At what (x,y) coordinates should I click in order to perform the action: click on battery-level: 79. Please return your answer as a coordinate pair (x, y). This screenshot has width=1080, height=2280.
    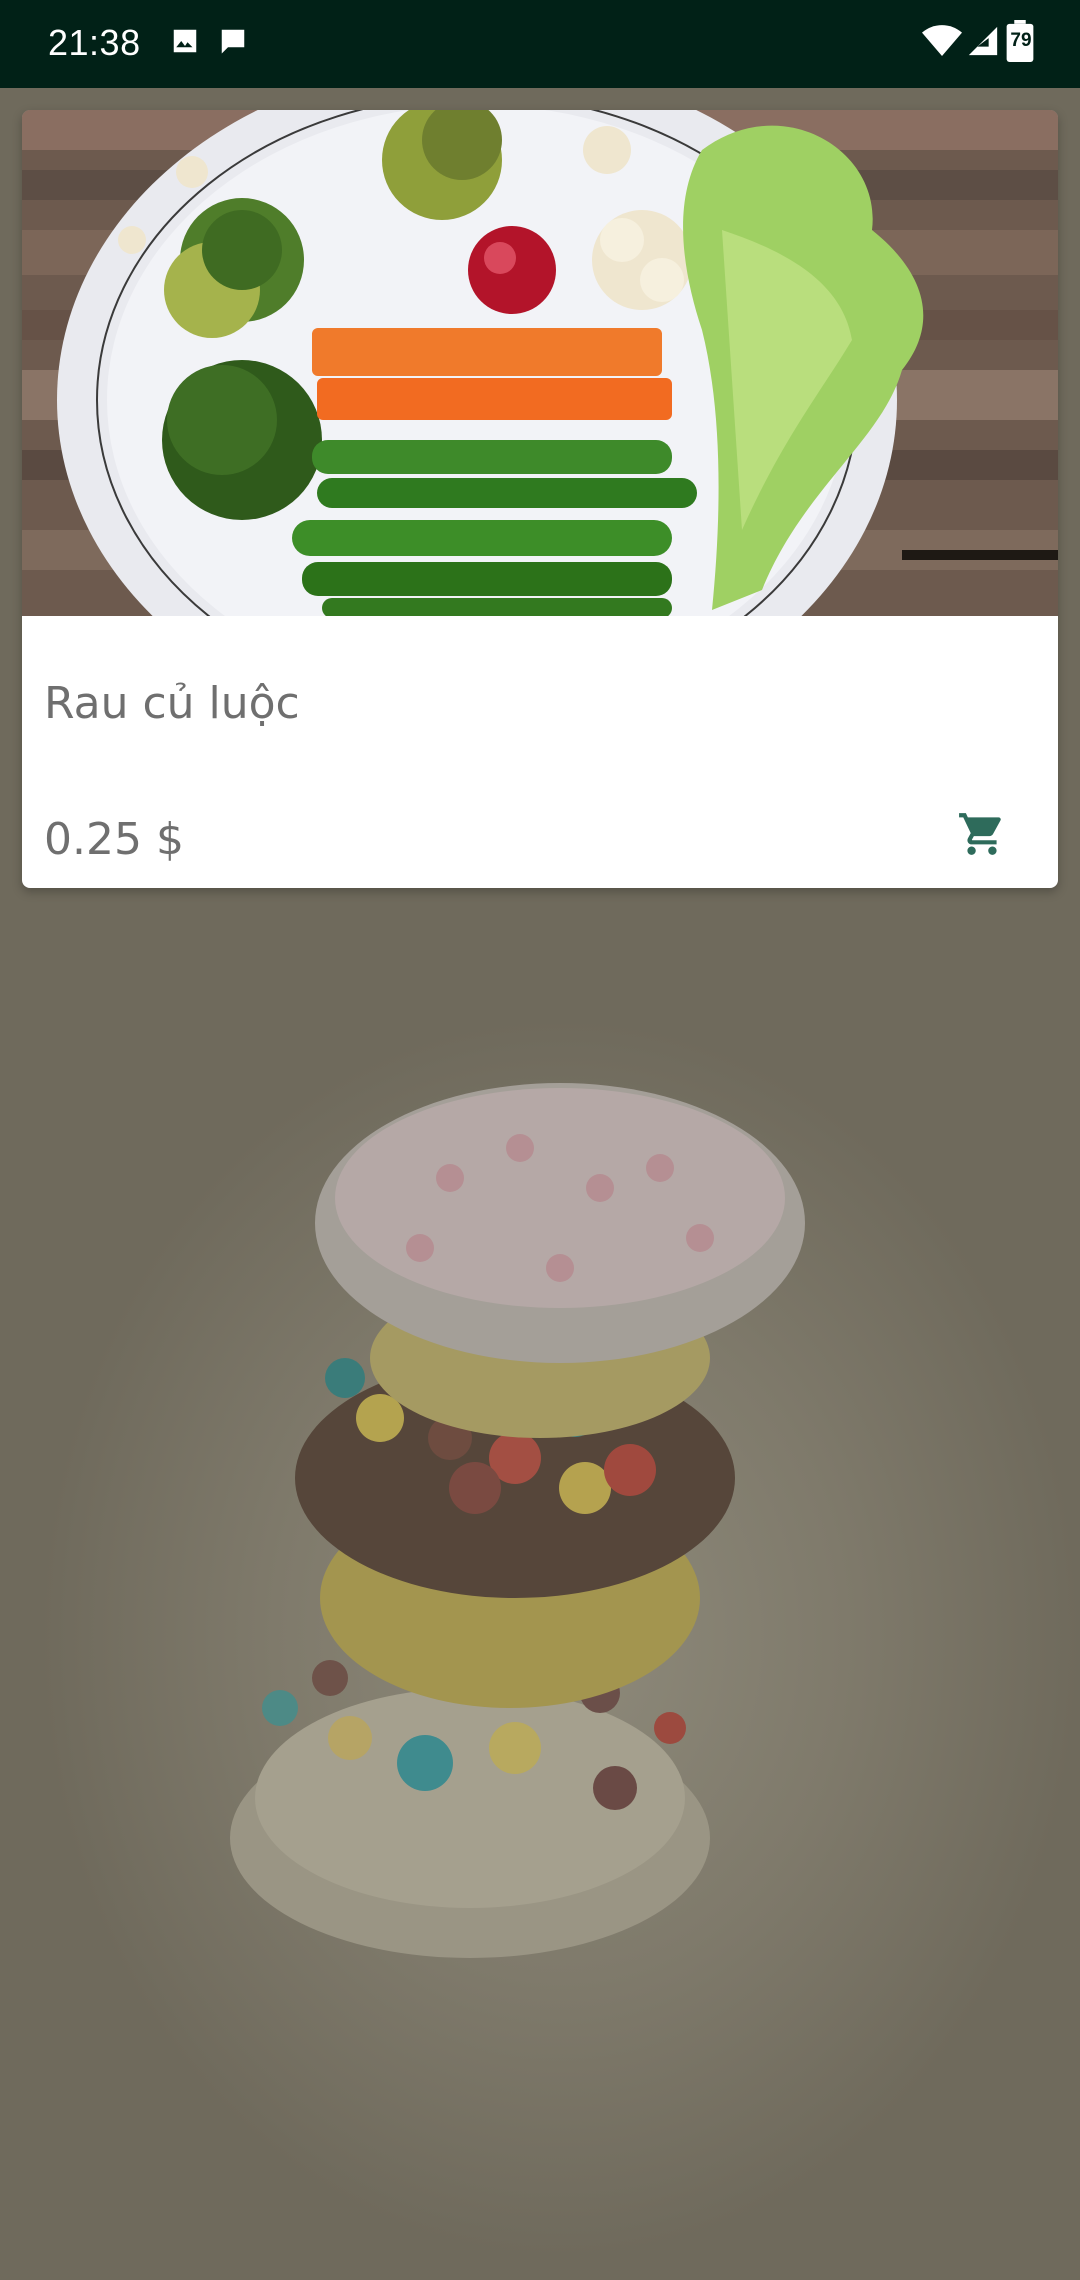
    Looking at the image, I should click on (1021, 40).